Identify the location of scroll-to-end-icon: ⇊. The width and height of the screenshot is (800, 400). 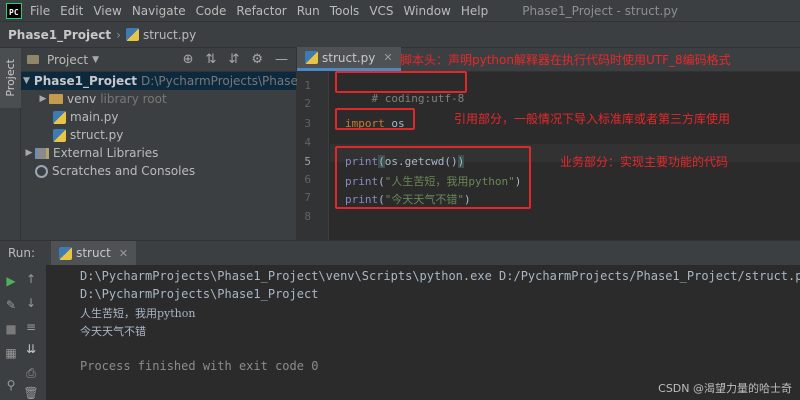
(31, 349).